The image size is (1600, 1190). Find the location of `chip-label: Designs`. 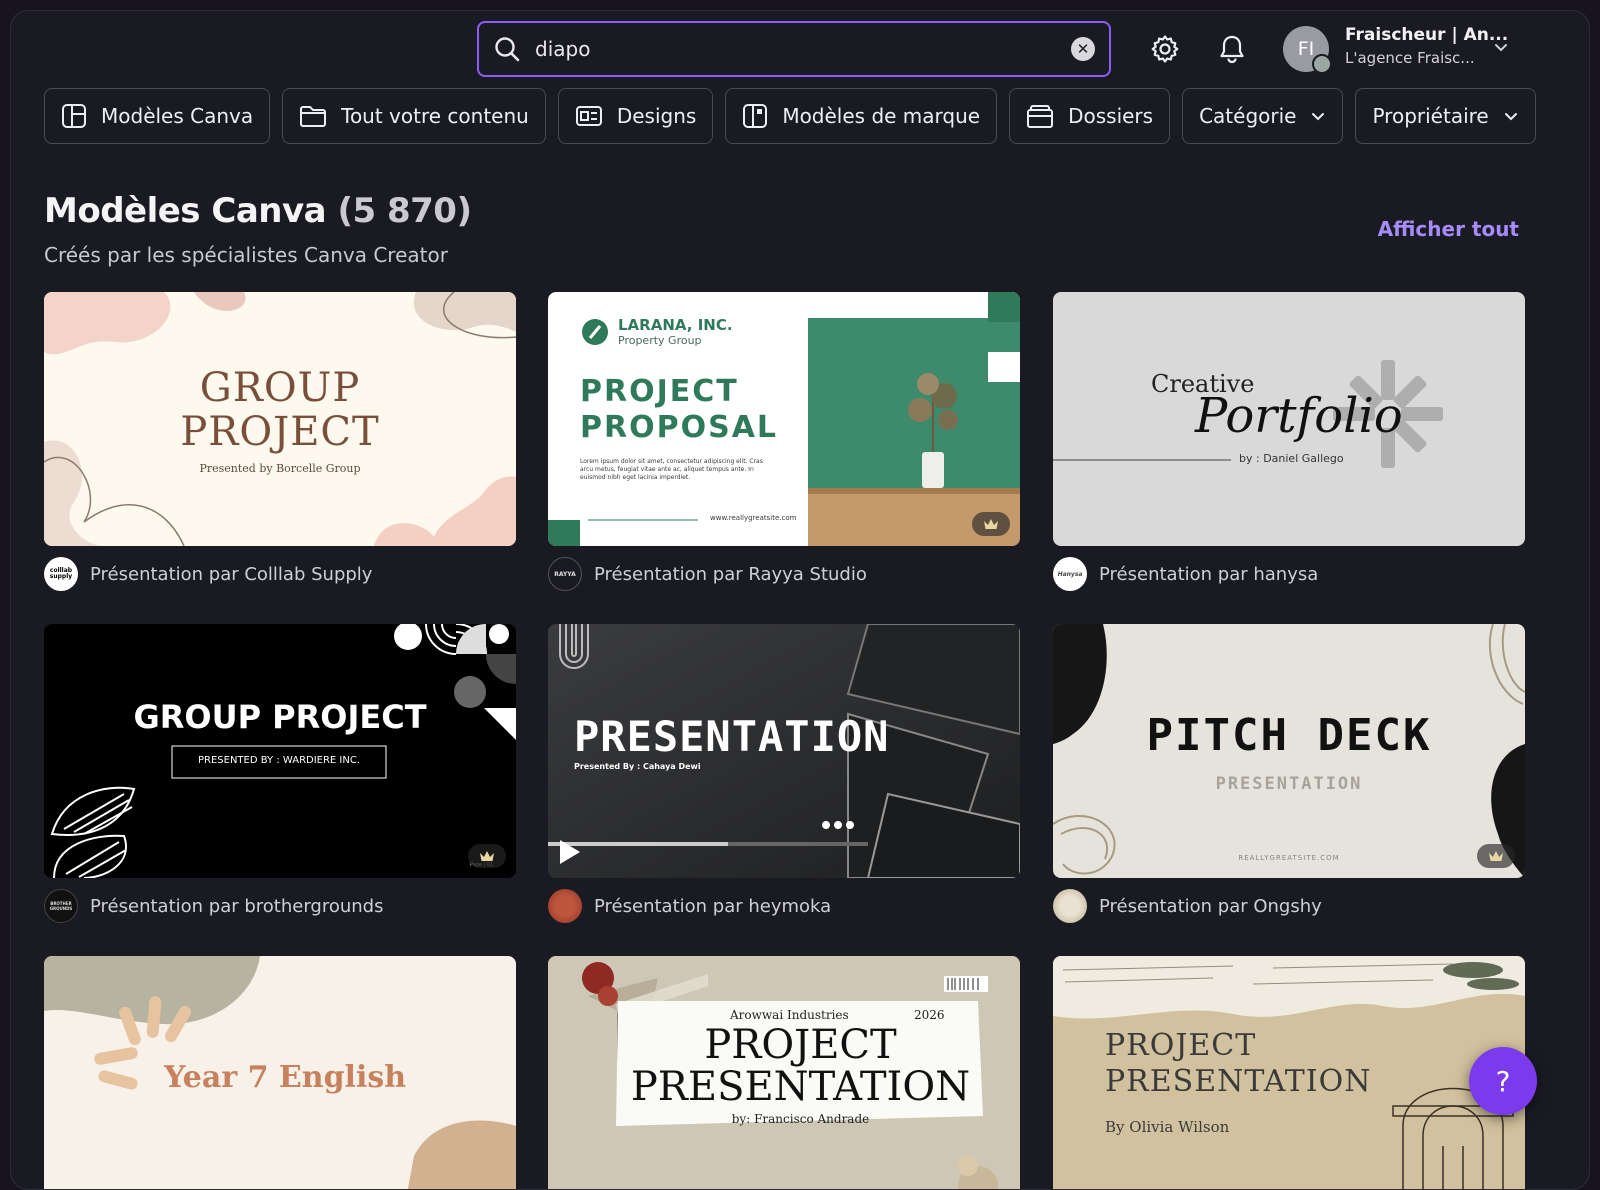

chip-label: Designs is located at coordinates (656, 116).